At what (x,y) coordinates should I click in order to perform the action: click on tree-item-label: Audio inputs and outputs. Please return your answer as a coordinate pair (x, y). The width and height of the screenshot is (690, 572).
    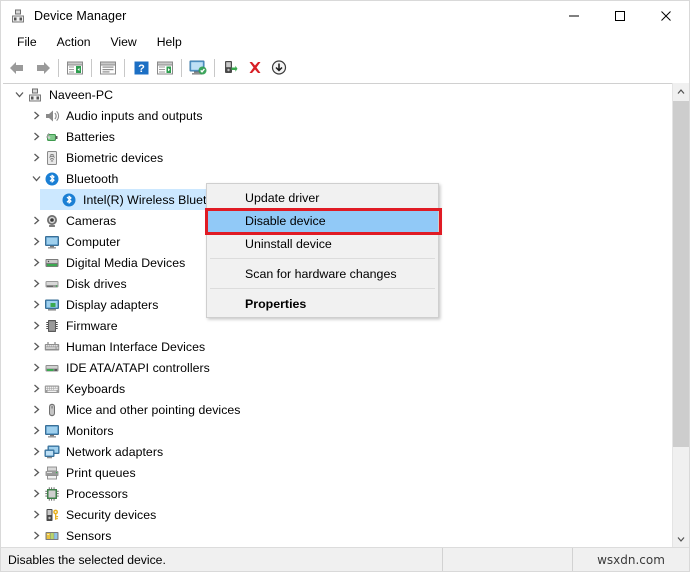
    Looking at the image, I should click on (134, 115).